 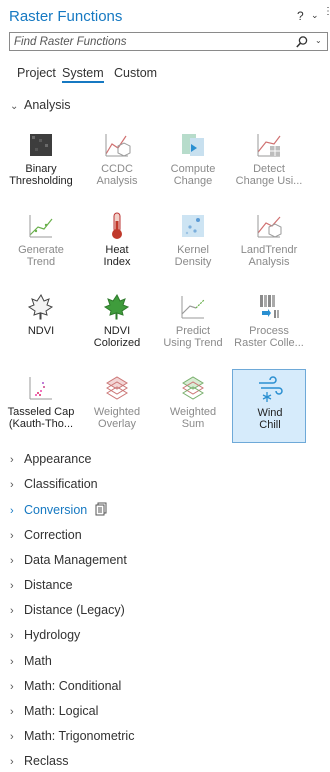 What do you see at coordinates (117, 418) in the screenshot?
I see `function-label: Weighted Overlay` at bounding box center [117, 418].